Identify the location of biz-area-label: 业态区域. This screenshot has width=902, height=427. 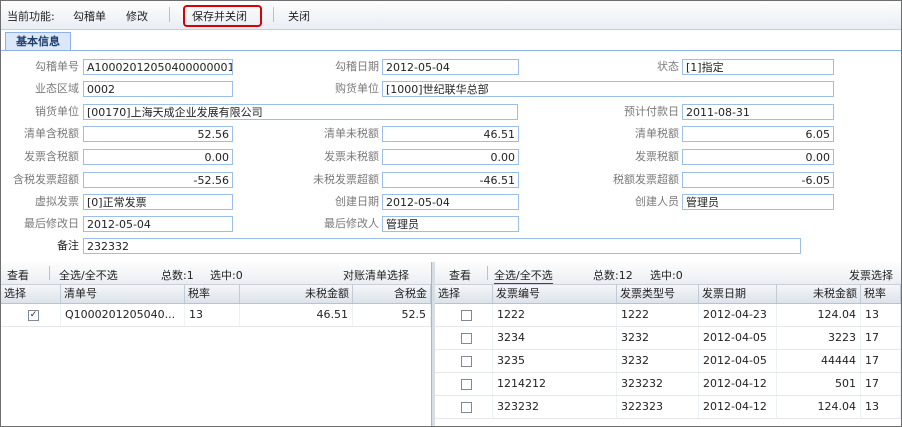
(57, 88).